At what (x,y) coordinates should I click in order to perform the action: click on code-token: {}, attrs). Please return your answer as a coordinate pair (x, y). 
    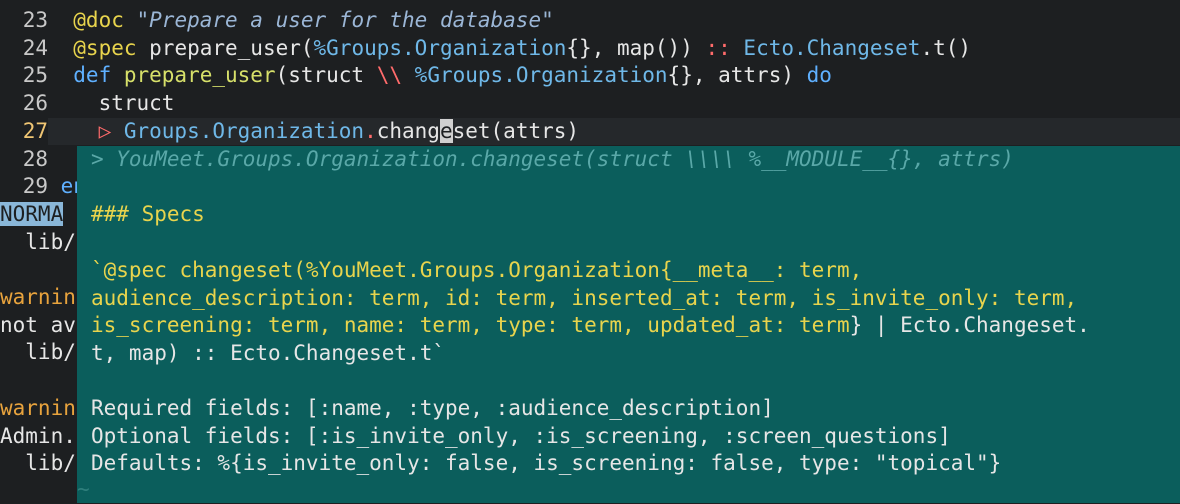
    Looking at the image, I should click on (737, 75).